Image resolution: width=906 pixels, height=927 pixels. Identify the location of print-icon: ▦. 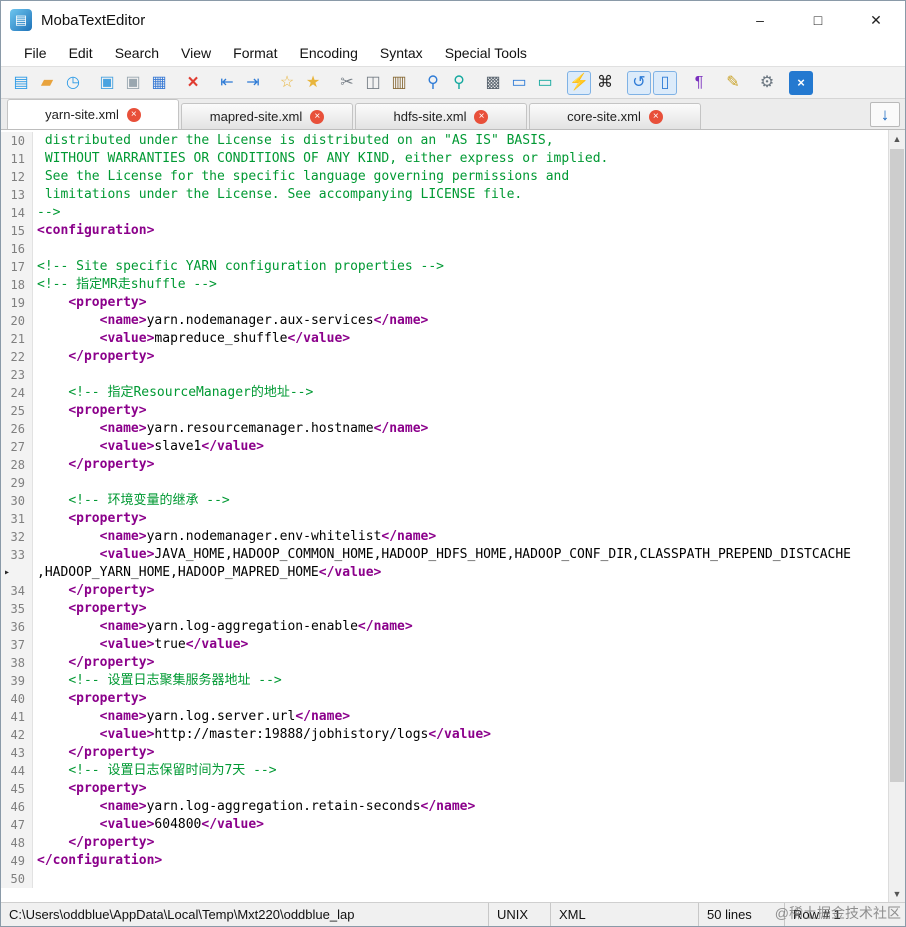
(159, 83).